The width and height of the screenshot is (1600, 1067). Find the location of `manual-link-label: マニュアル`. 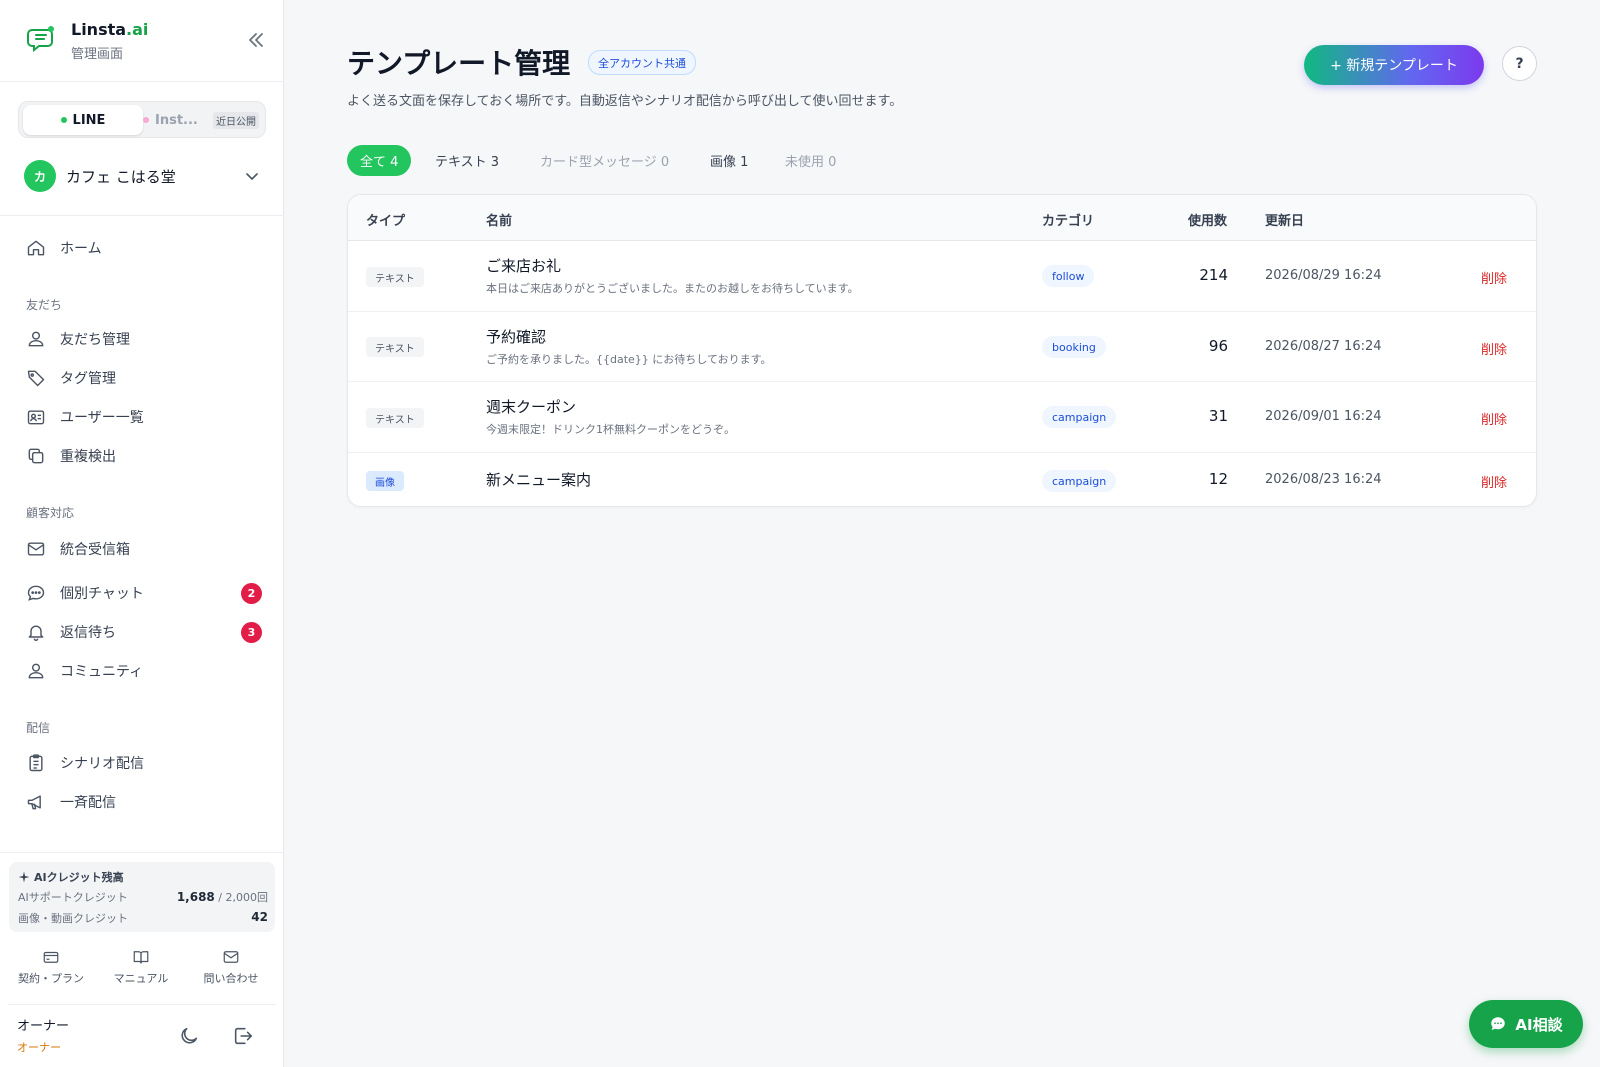

manual-link-label: マニュアル is located at coordinates (141, 978).